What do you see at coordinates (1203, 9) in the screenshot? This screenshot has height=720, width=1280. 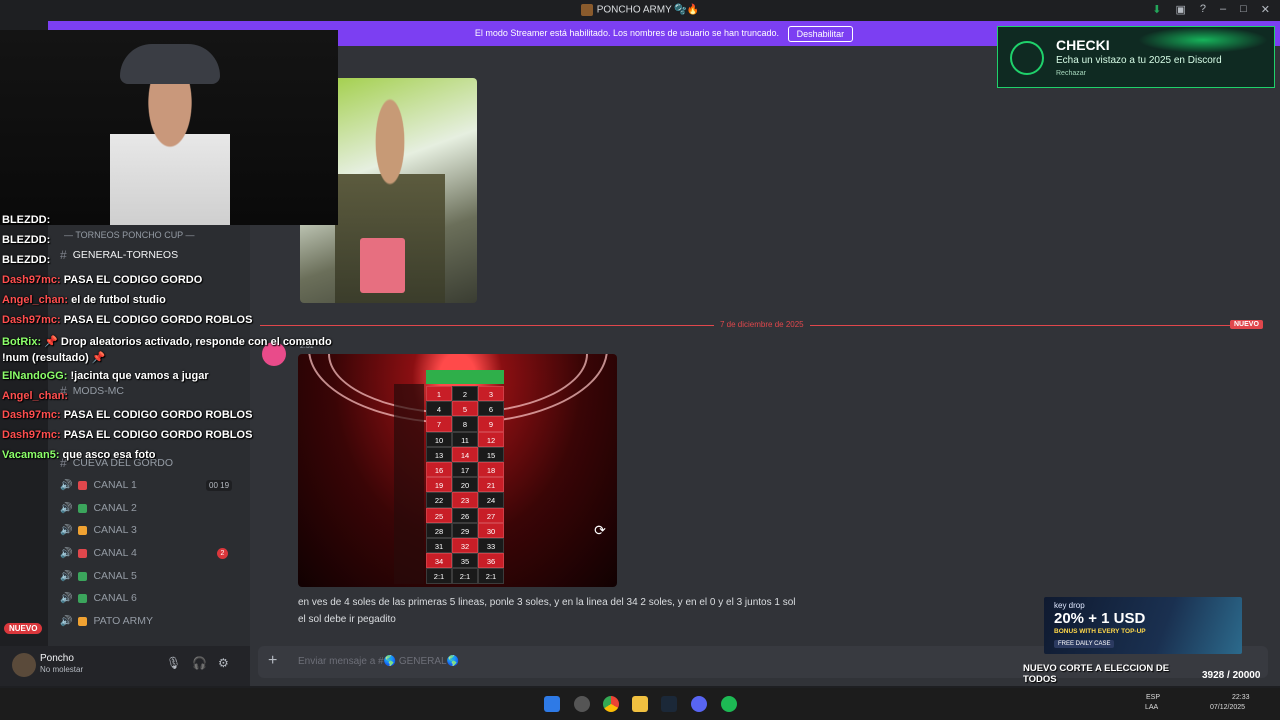 I see `help-icon: ?` at bounding box center [1203, 9].